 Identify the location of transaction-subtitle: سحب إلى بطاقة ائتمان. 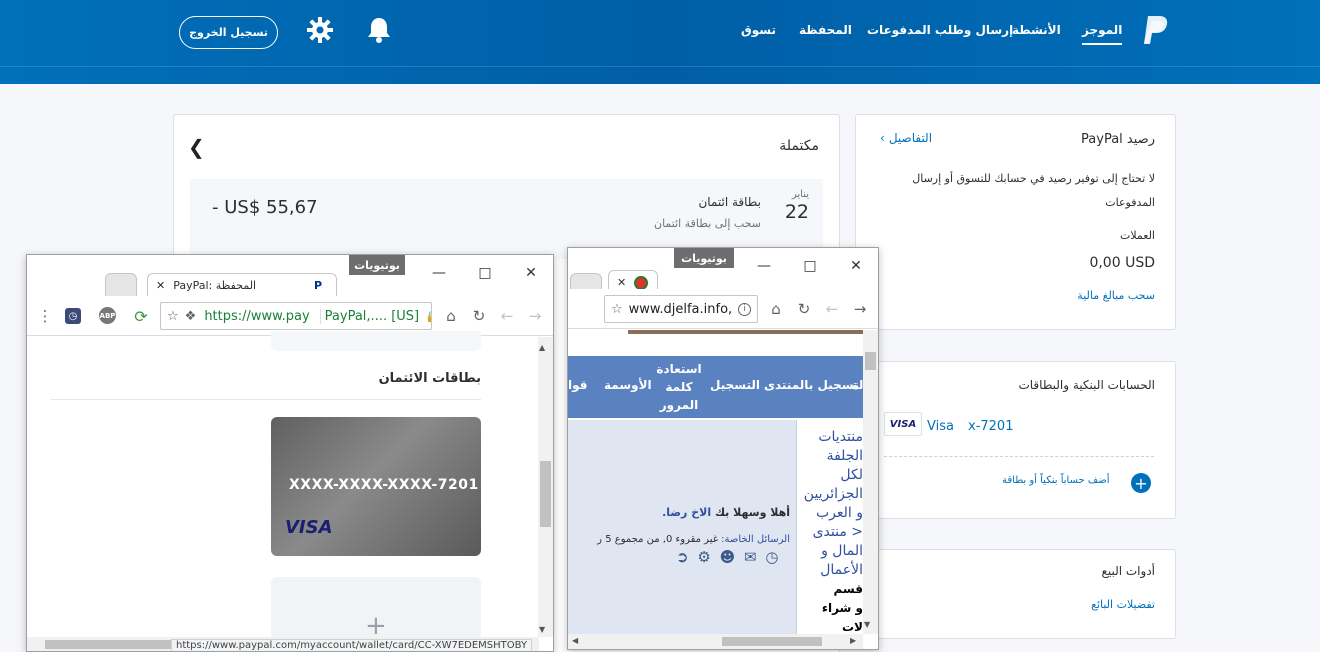
(707, 223).